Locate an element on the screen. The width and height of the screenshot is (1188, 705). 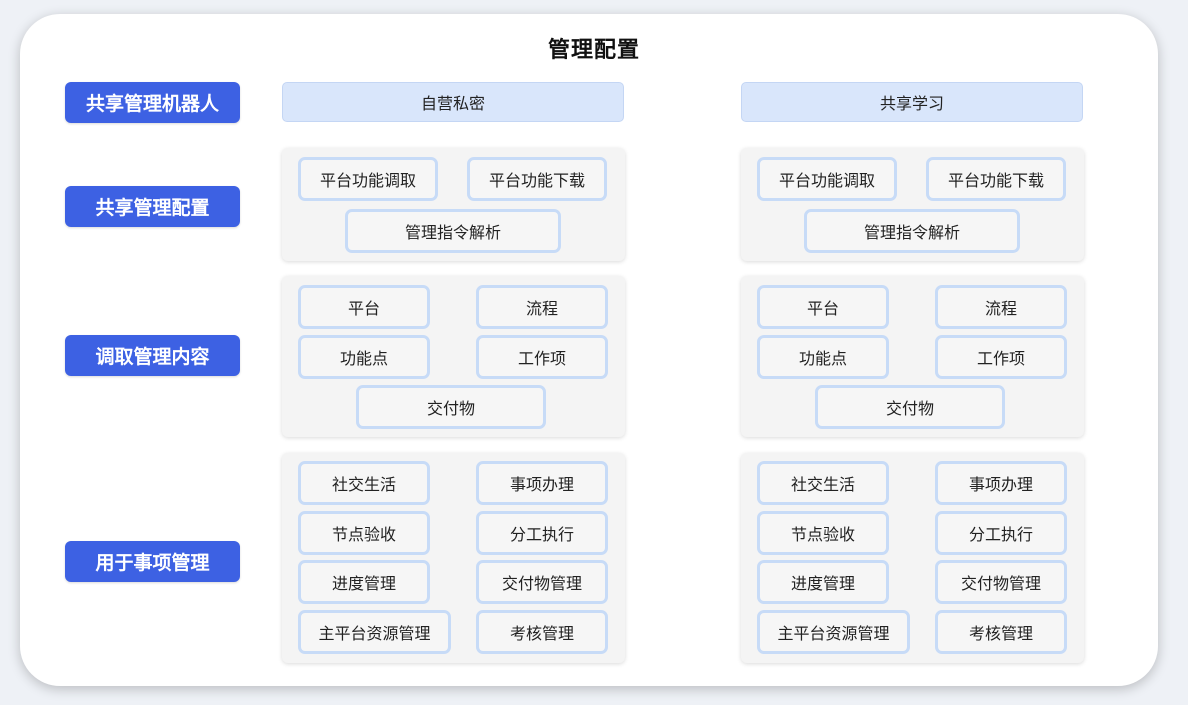
row-label-robot: 共享管理机器人 is located at coordinates (152, 102).